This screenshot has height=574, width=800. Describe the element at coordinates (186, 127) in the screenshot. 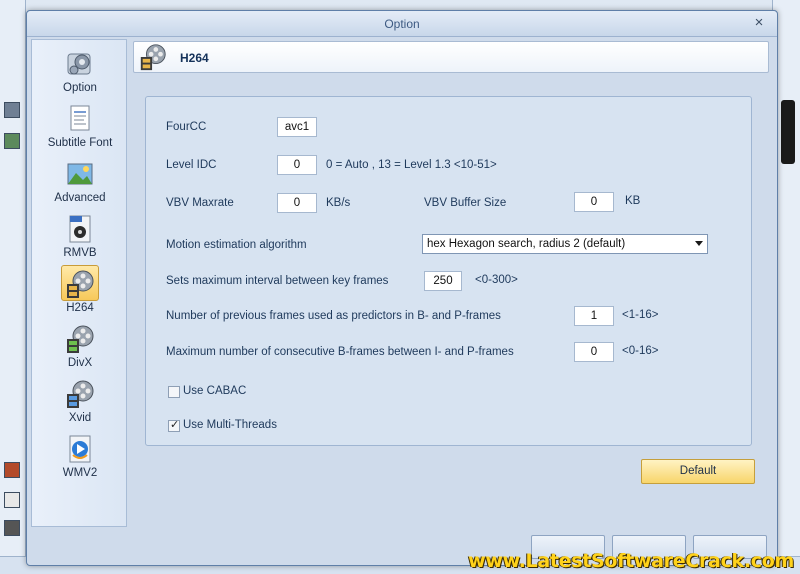

I see `fourcc-label: FourCC` at that location.